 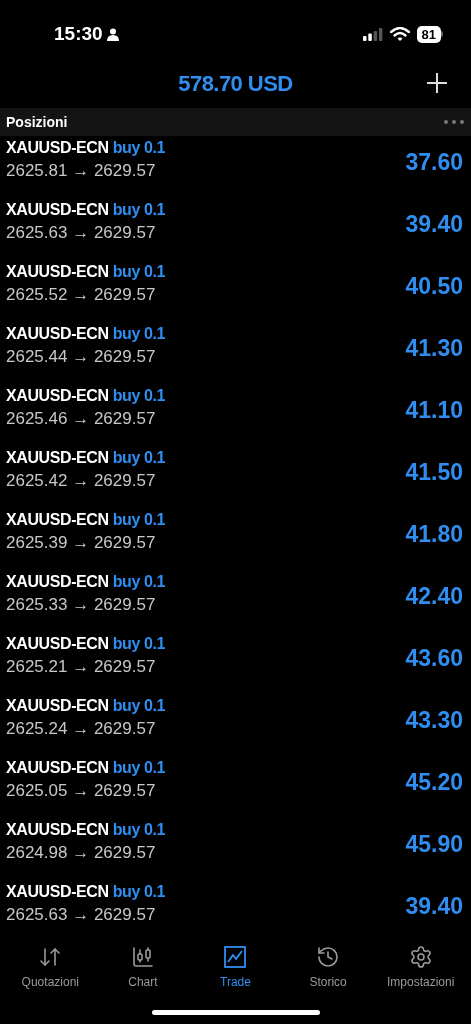 I want to click on position-row: XAUUSD-ECN buy 0.1 2625.81 → 2629.57 37.60, so click(x=235, y=167).